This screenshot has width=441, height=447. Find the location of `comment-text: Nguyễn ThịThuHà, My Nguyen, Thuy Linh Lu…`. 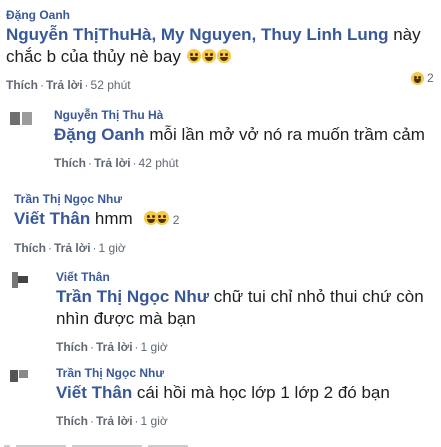

comment-text: Nguyễn ThịThuHà, My Nguyen, Thuy Linh Lu… is located at coordinates (216, 46).